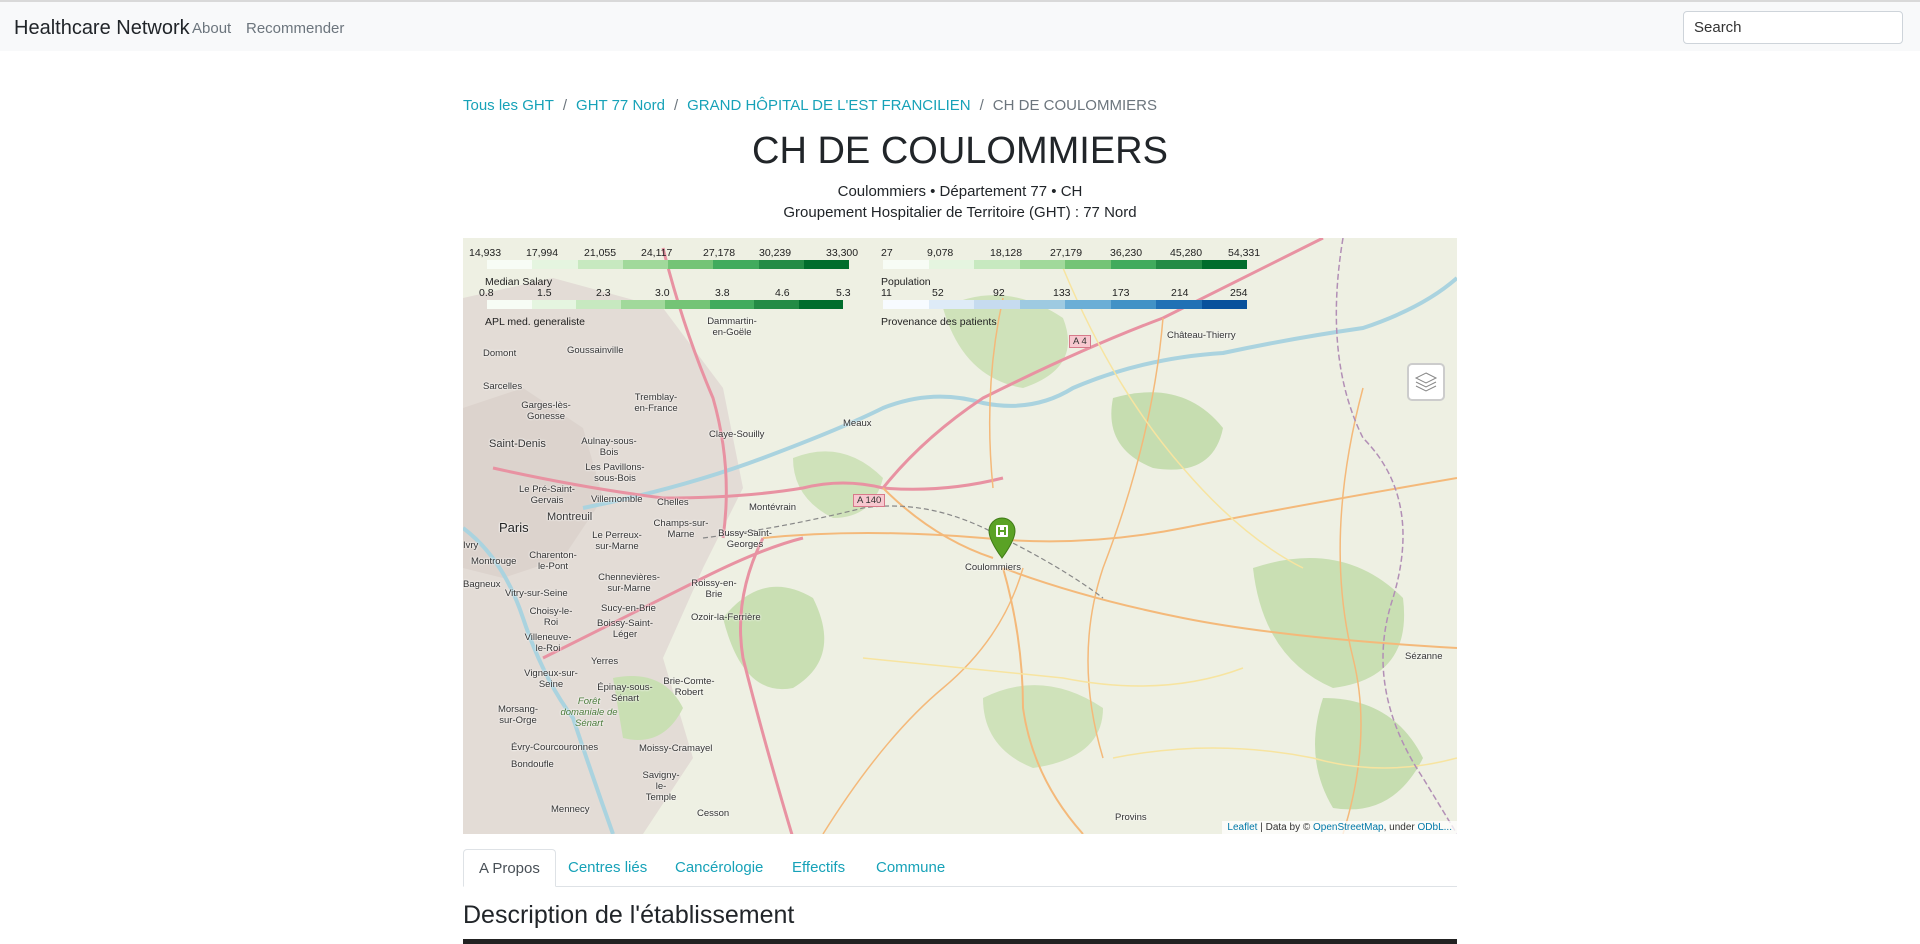 The image size is (1920, 944). What do you see at coordinates (603, 293) in the screenshot?
I see `legend-tick: 2.3` at bounding box center [603, 293].